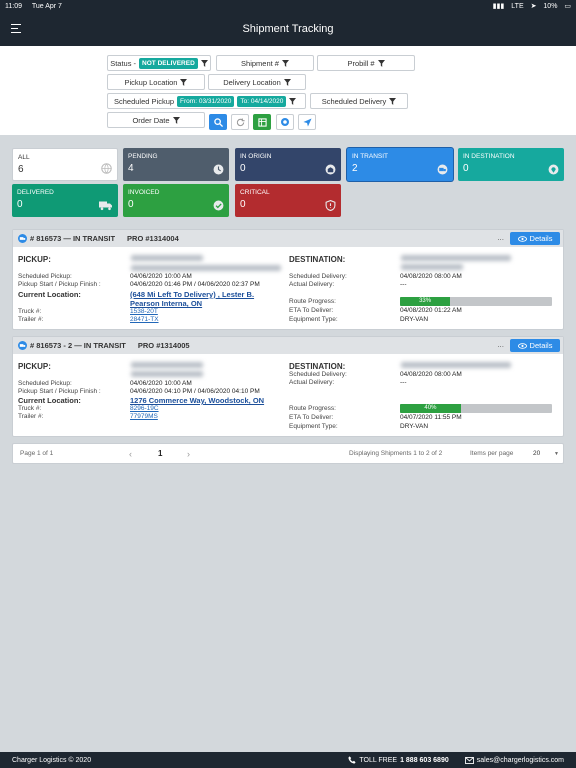  What do you see at coordinates (176, 164) in the screenshot?
I see `tile-pending: PENDING 4` at bounding box center [176, 164].